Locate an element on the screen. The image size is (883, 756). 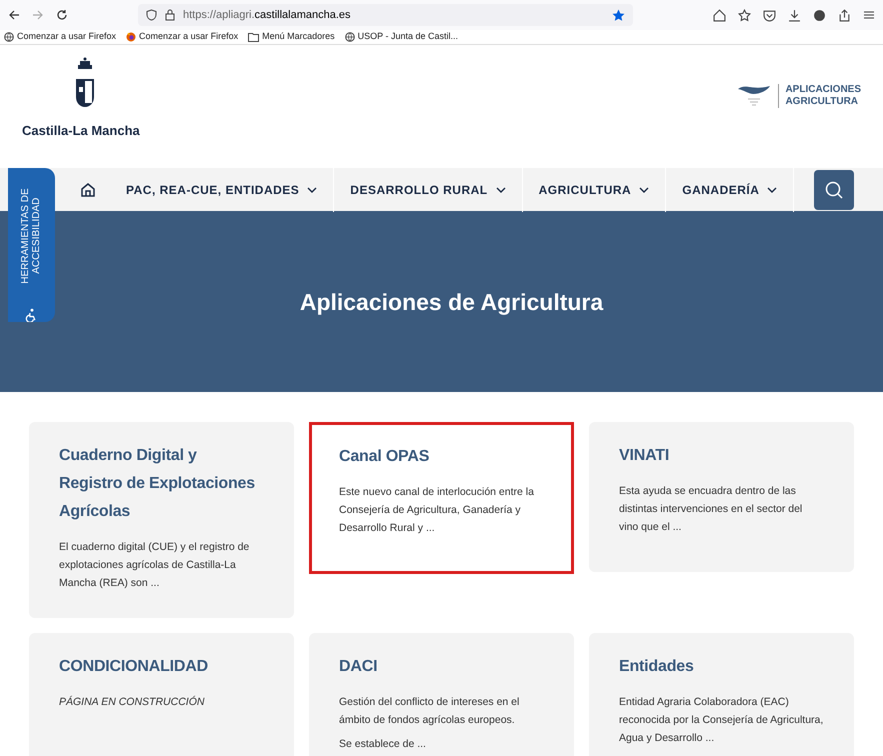
hero-title: Aplicaciones de Agricultura is located at coordinates (452, 303).